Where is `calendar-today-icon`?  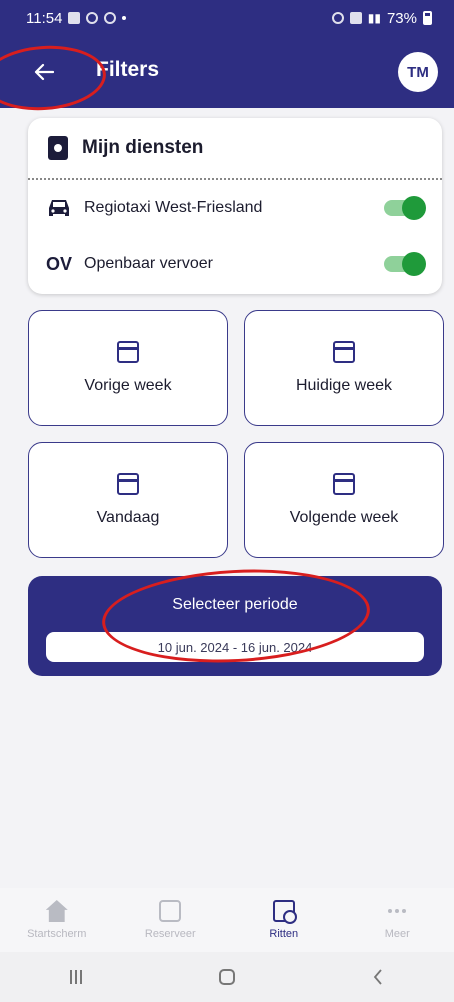
calendar-today-icon is located at coordinates (128, 484).